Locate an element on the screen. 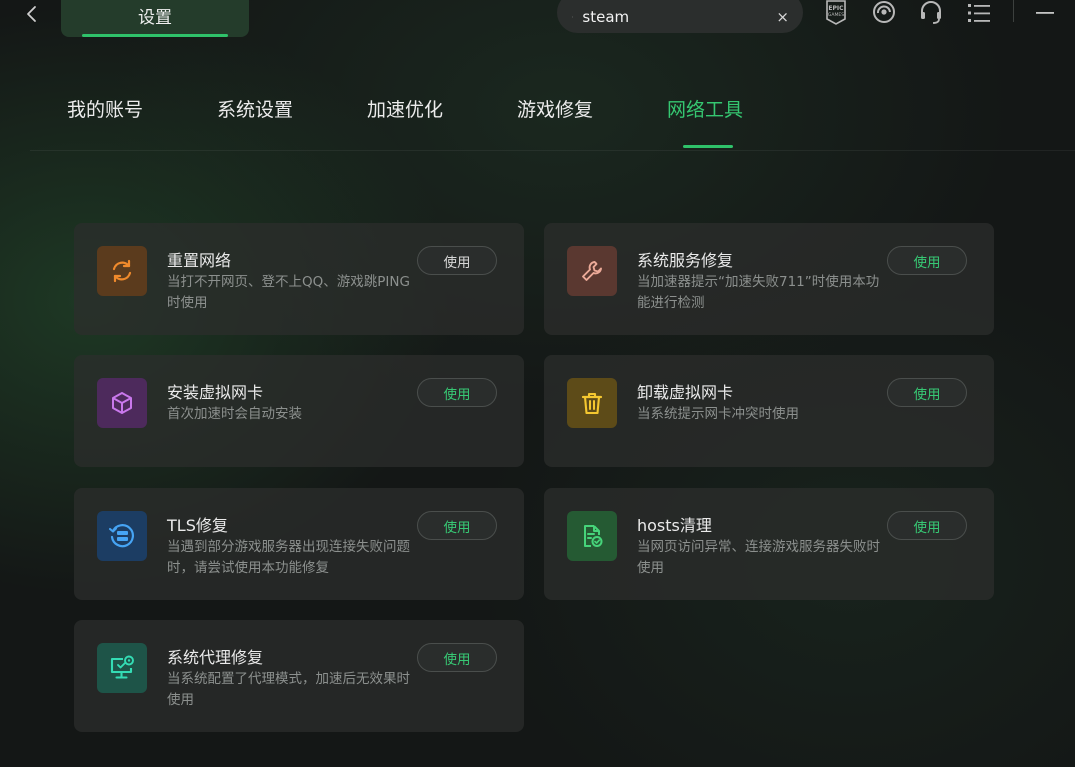  card-description: 当系统提示网卡冲突时使用 is located at coordinates (718, 414).